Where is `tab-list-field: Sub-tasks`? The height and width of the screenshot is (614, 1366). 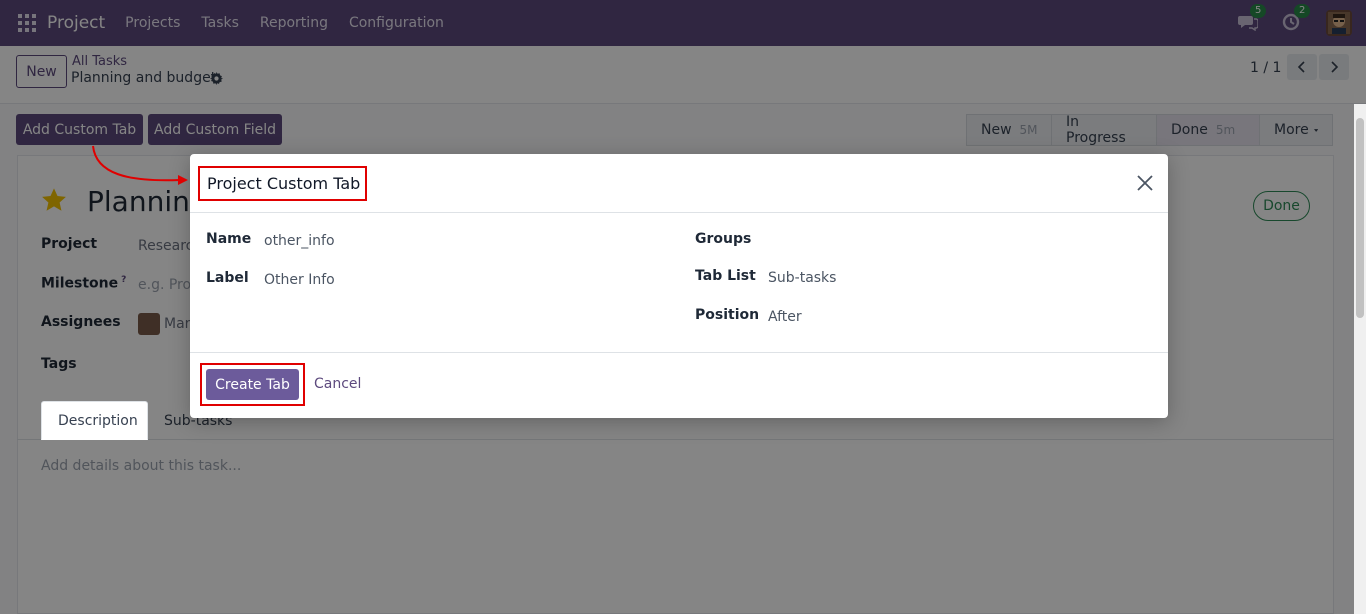 tab-list-field: Sub-tasks is located at coordinates (802, 278).